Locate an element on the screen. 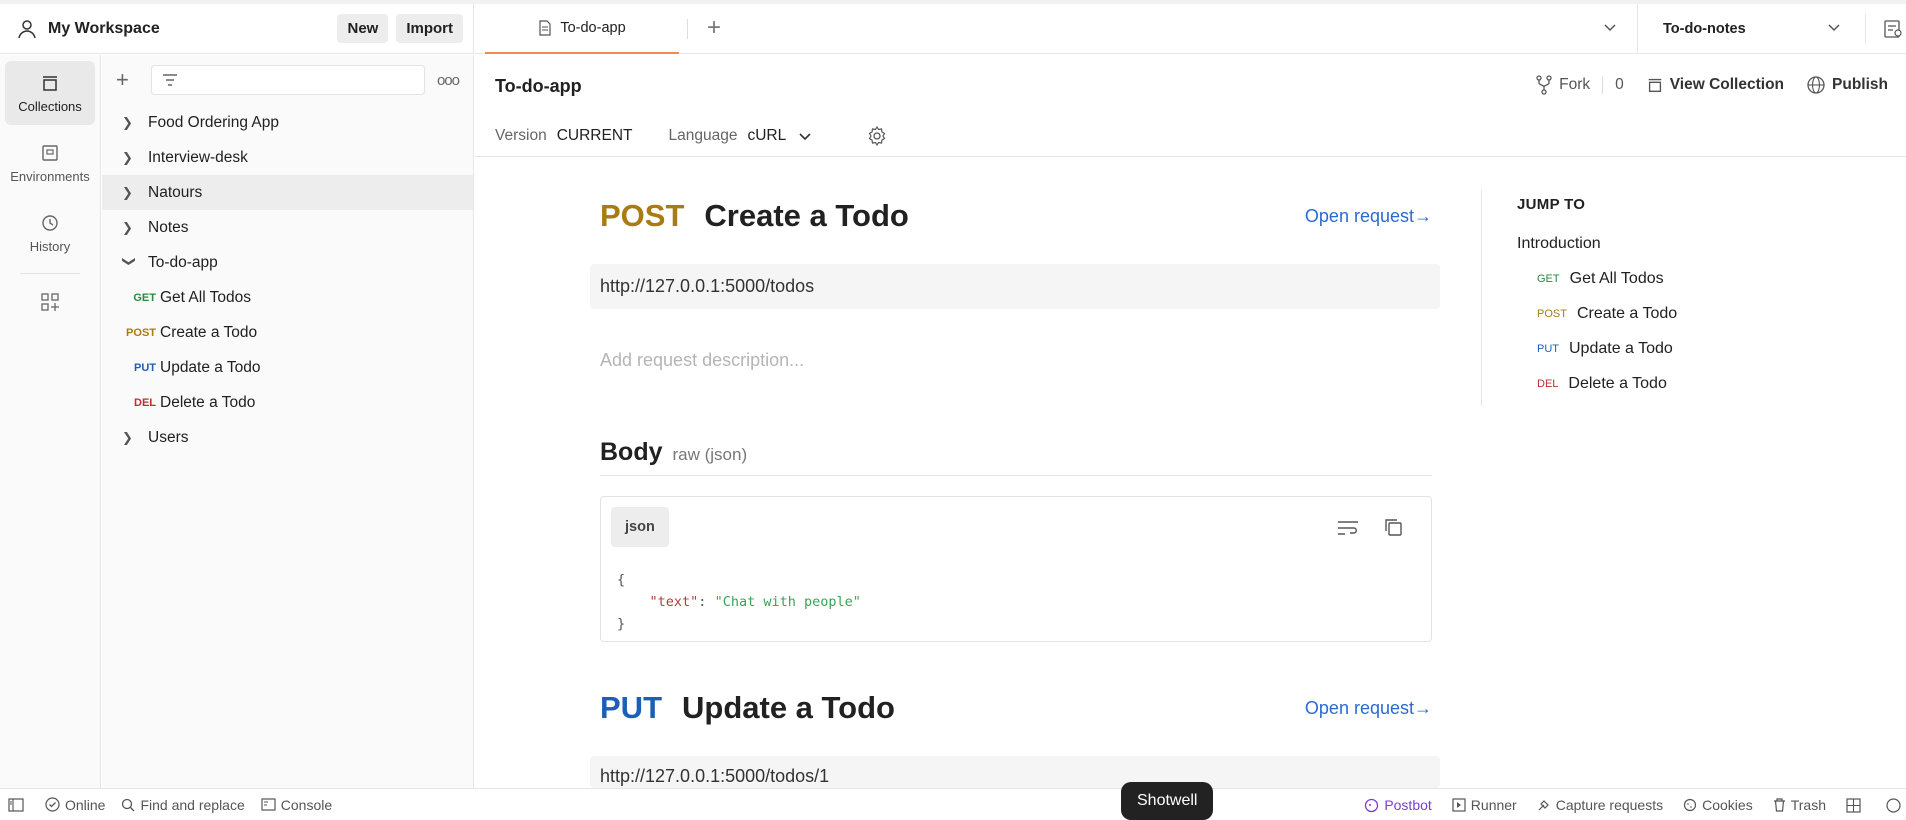 This screenshot has width=1906, height=820. new-button: New is located at coordinates (363, 28).